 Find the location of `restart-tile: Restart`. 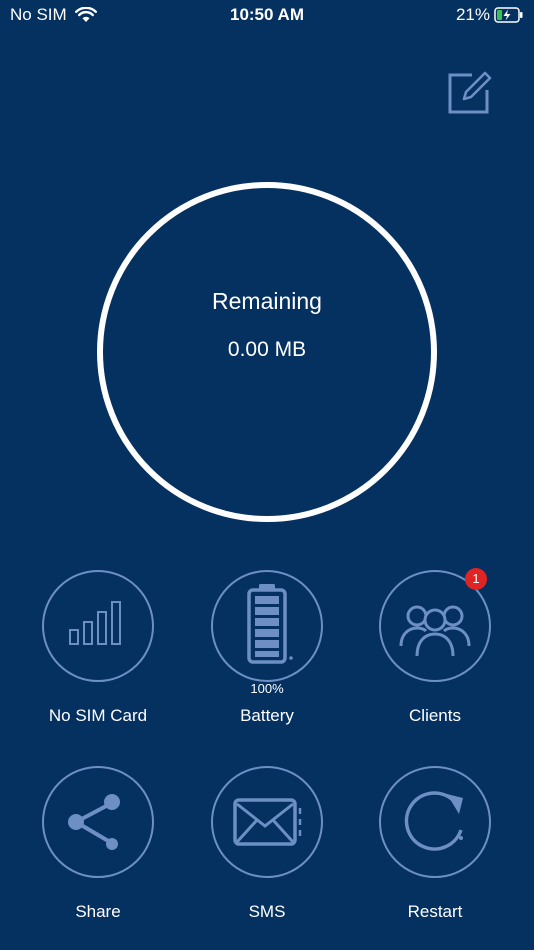

restart-tile: Restart is located at coordinates (435, 846).